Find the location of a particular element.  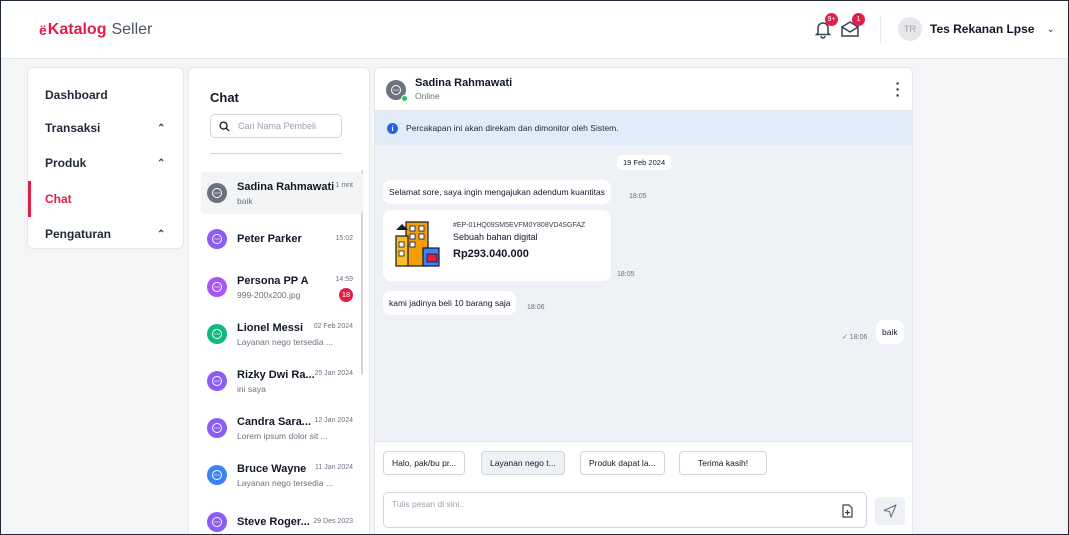

product-name: Sebuah bahan digital is located at coordinates (495, 237).